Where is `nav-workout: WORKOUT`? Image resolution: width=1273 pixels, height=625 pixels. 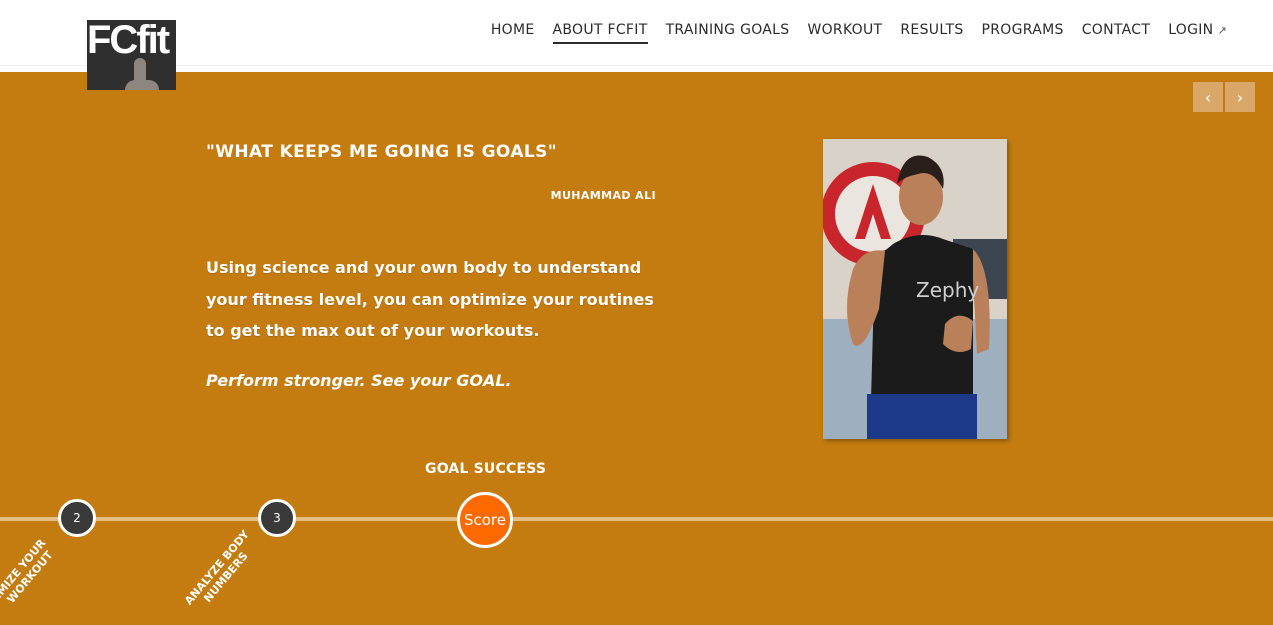
nav-workout: WORKOUT is located at coordinates (844, 33).